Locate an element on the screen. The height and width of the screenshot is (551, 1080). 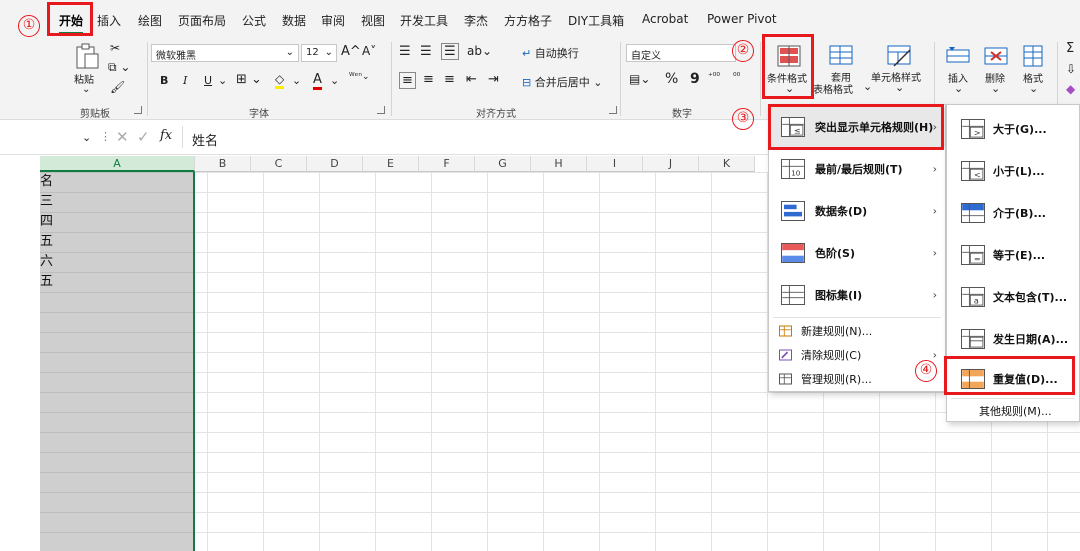
cell-a4: 五 is located at coordinates (46, 242).